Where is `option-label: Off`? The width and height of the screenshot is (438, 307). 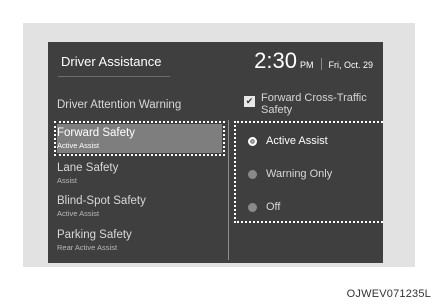 option-label: Off is located at coordinates (273, 207).